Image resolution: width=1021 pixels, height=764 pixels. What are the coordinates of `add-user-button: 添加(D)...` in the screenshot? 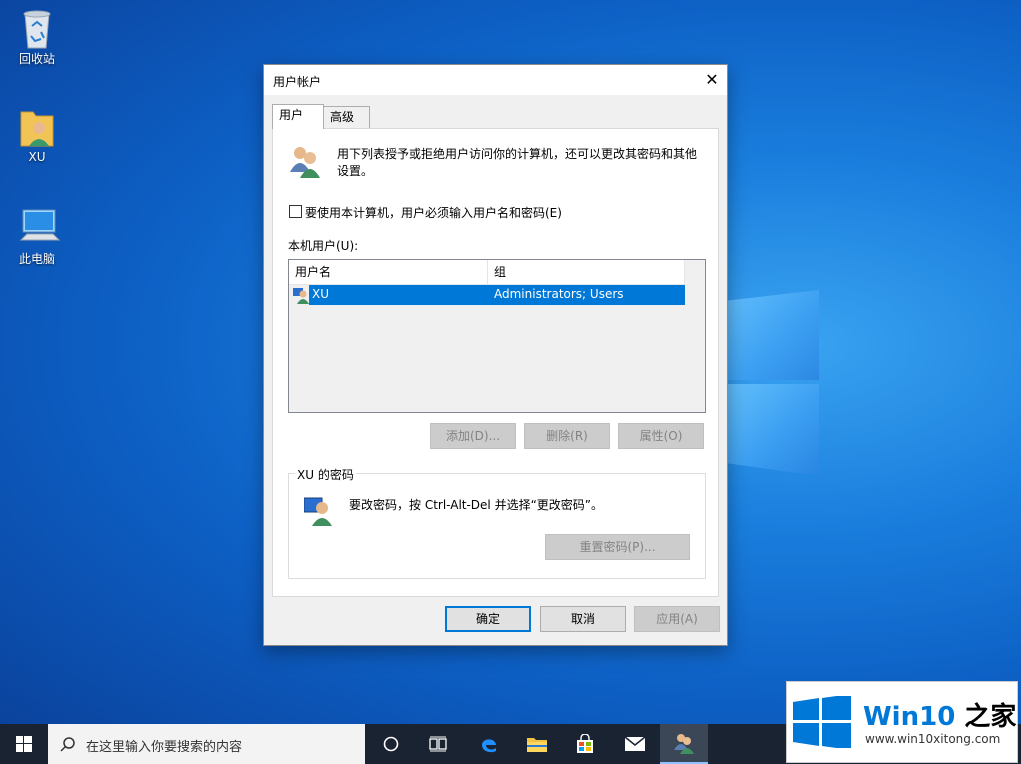 It's located at (473, 436).